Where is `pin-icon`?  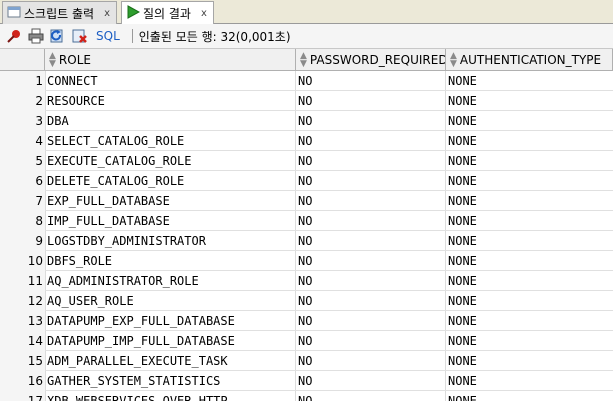
pin-icon is located at coordinates (14, 36).